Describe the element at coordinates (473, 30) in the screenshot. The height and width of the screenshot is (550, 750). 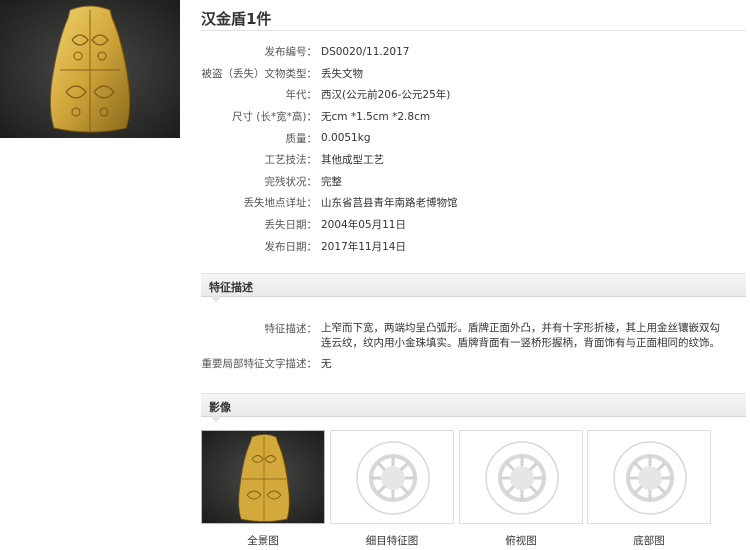
I see `title-divider` at that location.